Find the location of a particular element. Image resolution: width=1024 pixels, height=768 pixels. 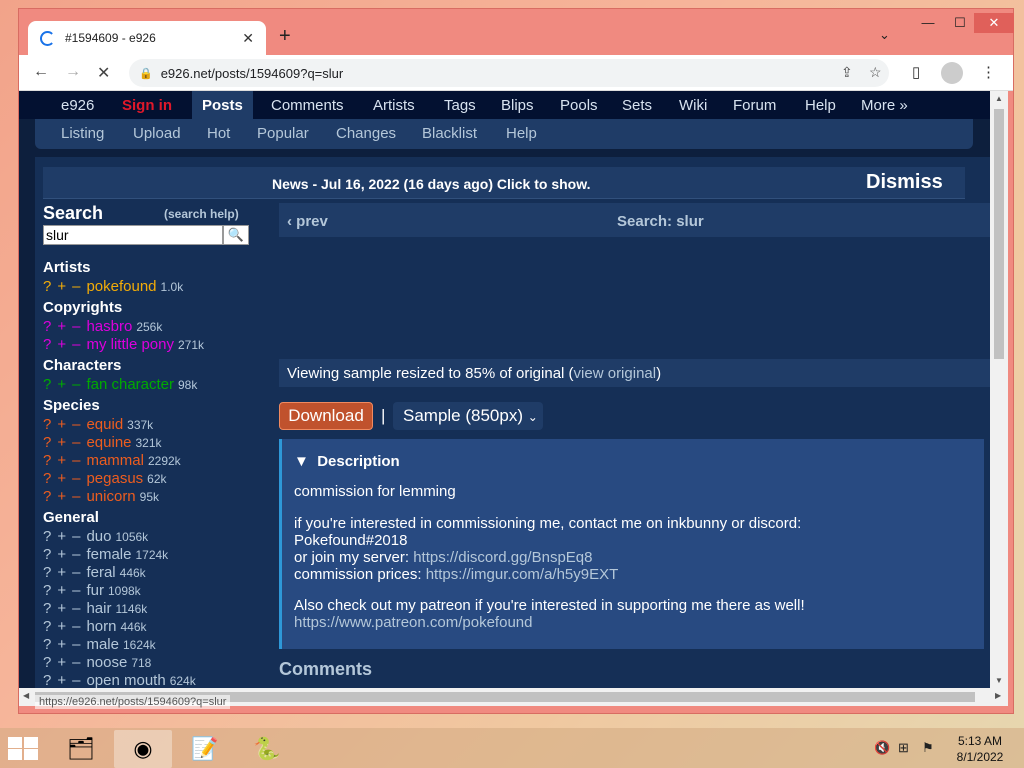

nav-posts: Posts is located at coordinates (222, 105).